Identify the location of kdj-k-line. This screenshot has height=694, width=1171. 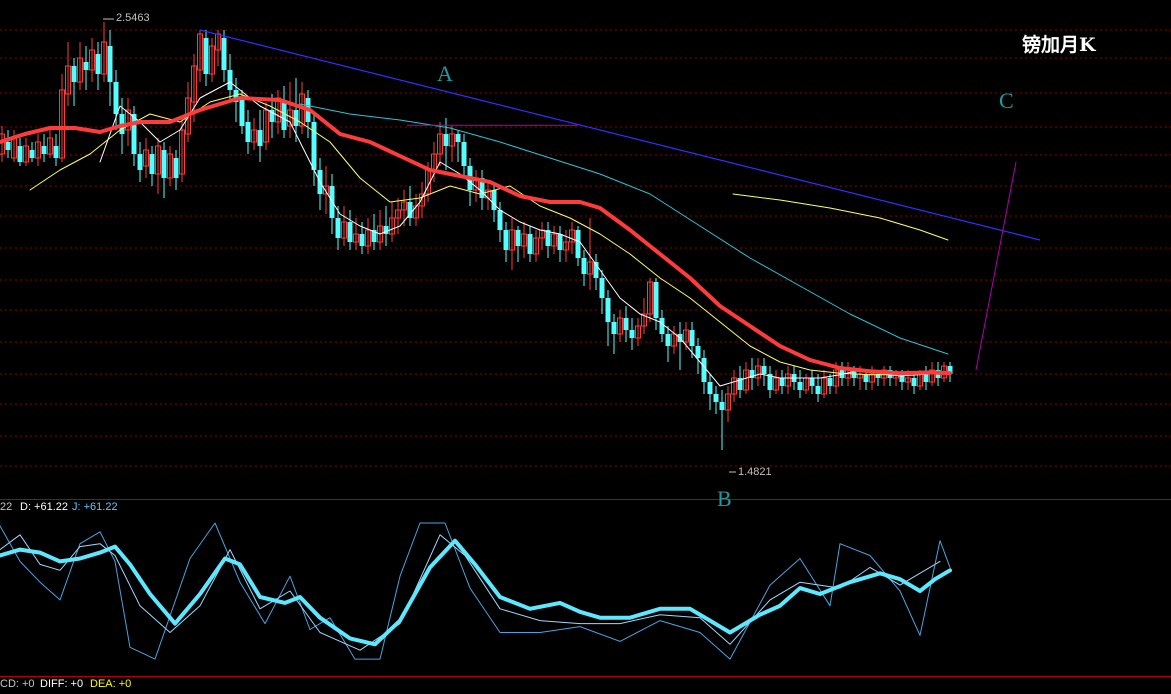
(476, 592).